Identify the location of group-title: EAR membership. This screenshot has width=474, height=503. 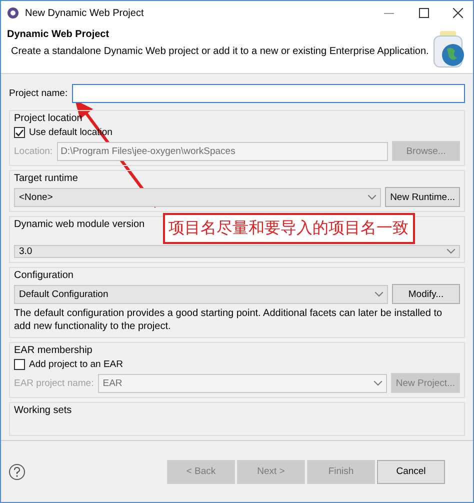
(53, 350).